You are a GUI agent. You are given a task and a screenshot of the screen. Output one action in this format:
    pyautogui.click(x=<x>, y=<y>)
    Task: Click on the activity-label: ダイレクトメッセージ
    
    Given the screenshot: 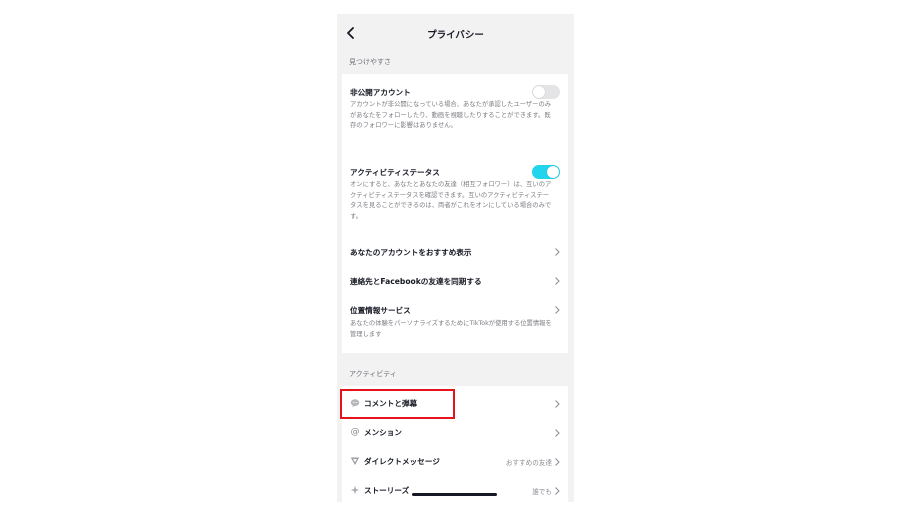 What is the action you would take?
    pyautogui.click(x=402, y=461)
    